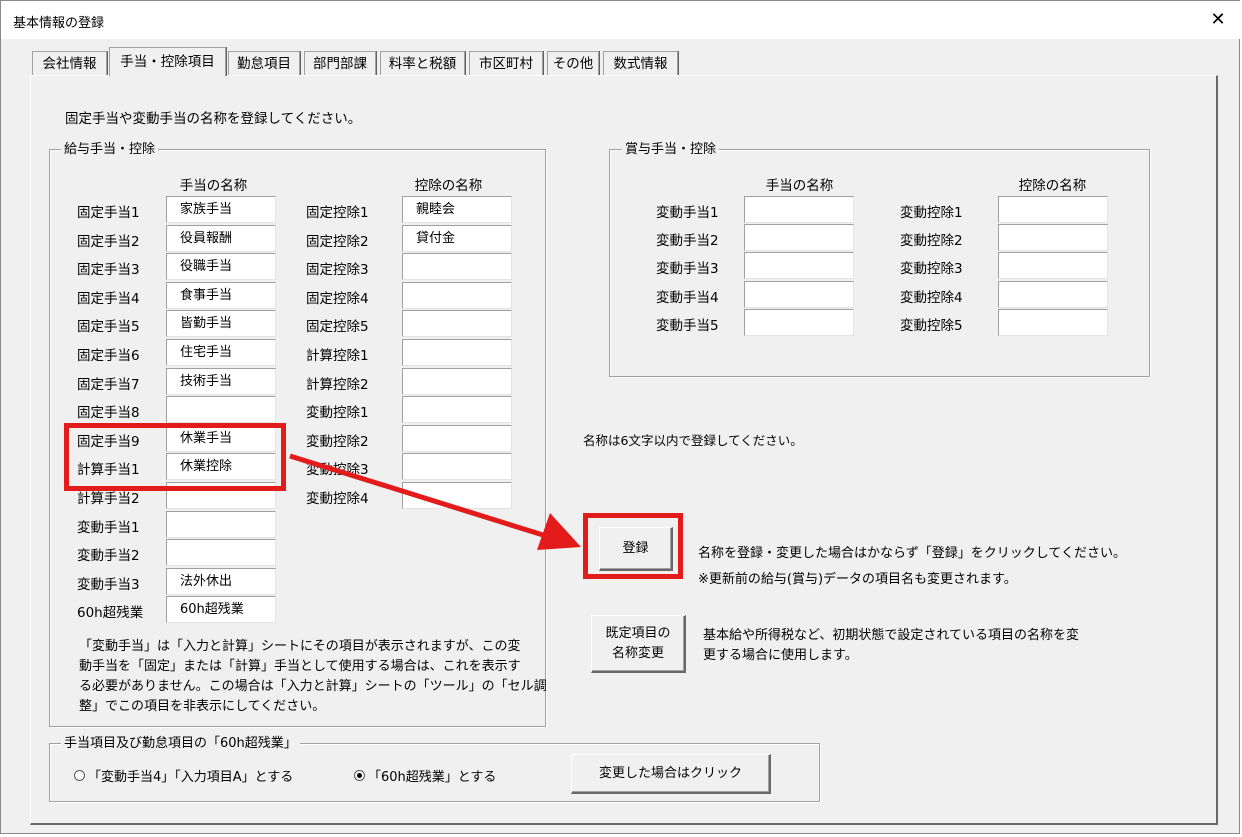  I want to click on tab-allowance-deduction: 手当・控除項目, so click(167, 61).